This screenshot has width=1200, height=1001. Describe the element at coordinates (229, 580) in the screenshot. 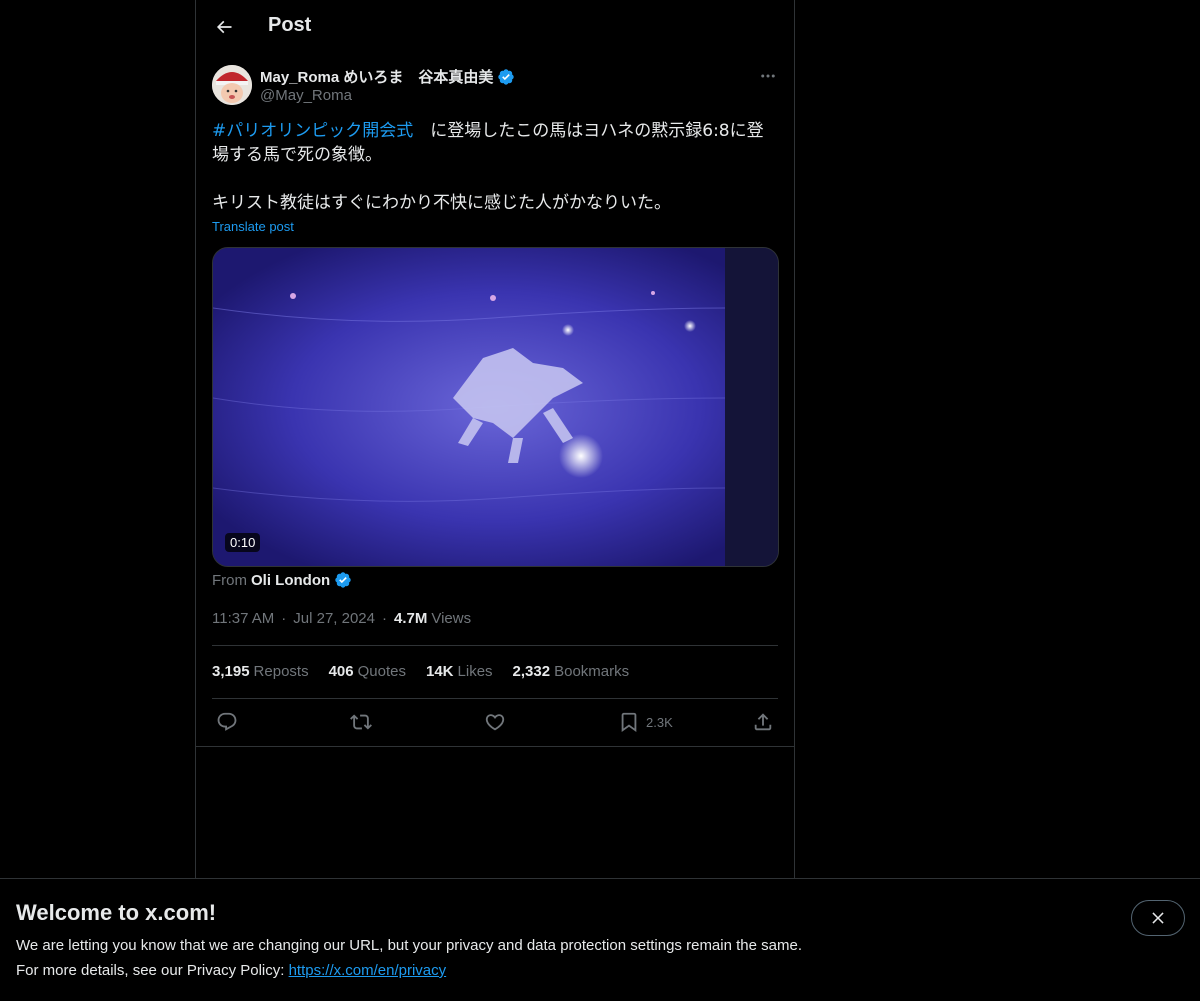

I see `from-label: From` at that location.